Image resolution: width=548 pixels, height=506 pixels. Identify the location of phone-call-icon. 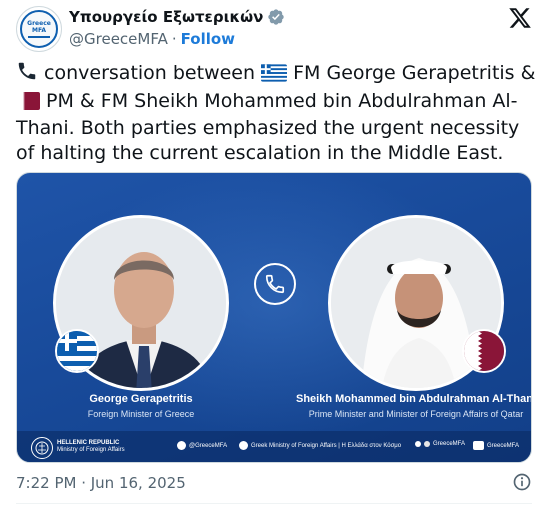
(275, 284).